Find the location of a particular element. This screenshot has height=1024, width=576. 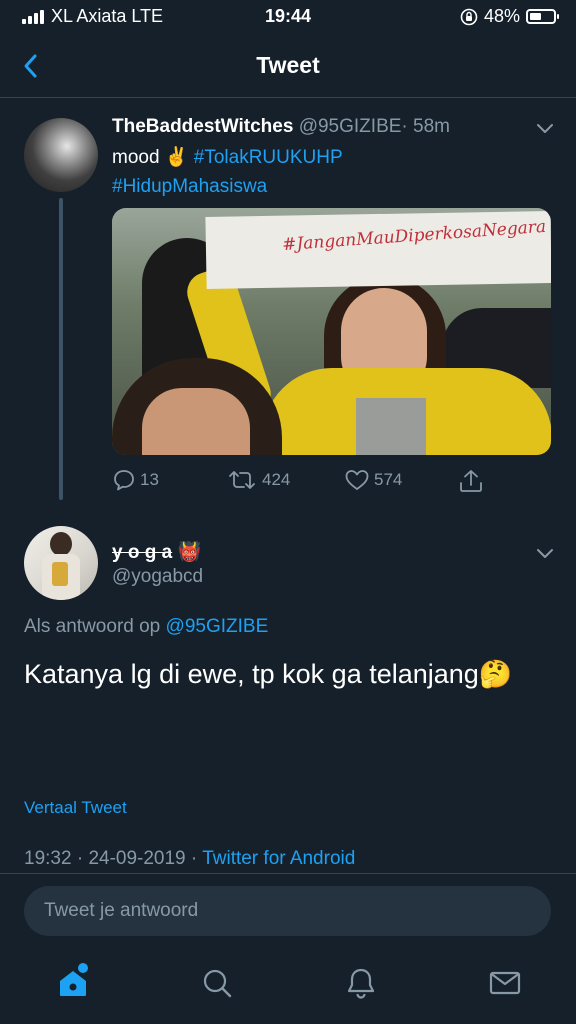

ogre-emoji: 👹 is located at coordinates (189, 552).